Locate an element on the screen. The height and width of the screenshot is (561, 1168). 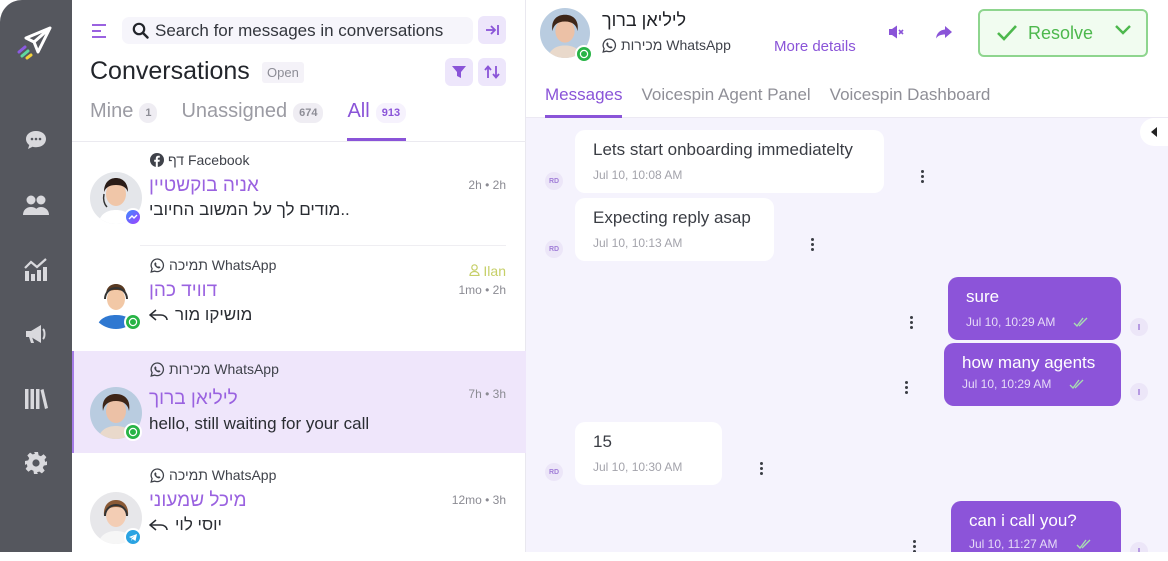
chevron-down-icon is located at coordinates (1123, 30).